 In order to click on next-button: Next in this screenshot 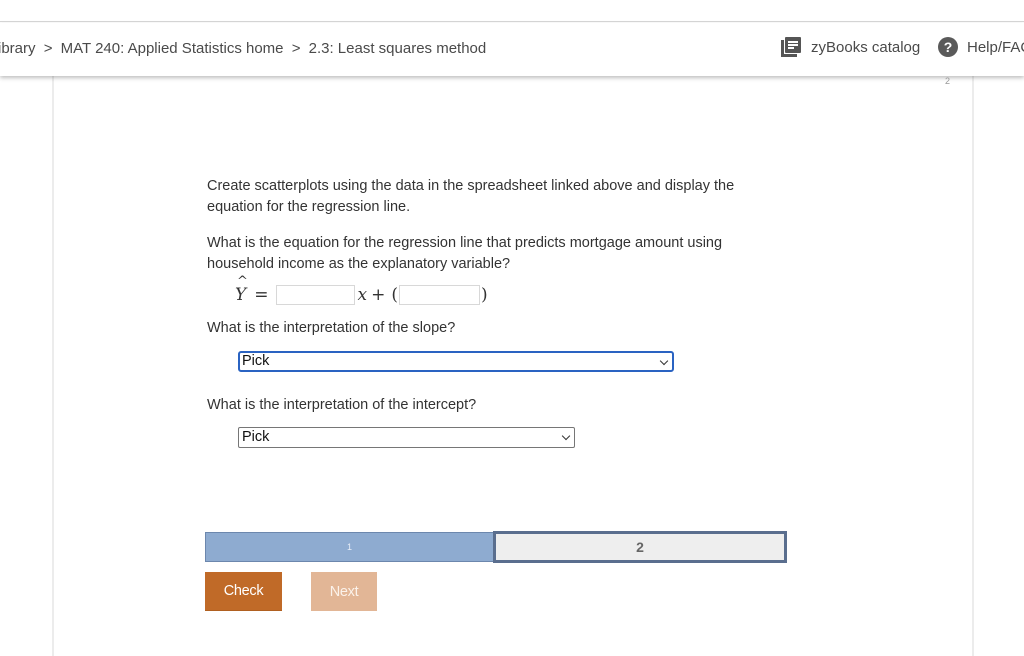, I will do `click(344, 591)`.